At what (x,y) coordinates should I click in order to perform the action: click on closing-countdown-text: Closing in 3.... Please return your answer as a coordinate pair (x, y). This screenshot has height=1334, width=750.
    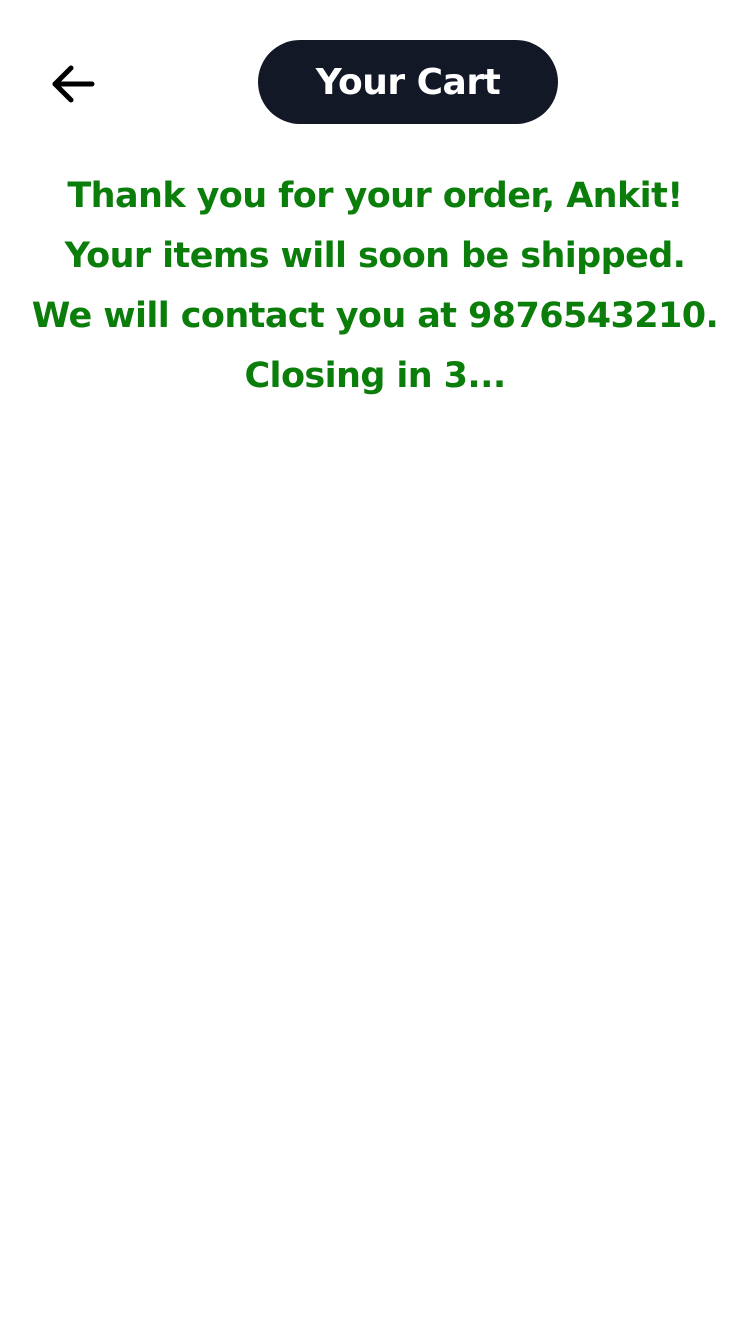
    Looking at the image, I should click on (375, 376).